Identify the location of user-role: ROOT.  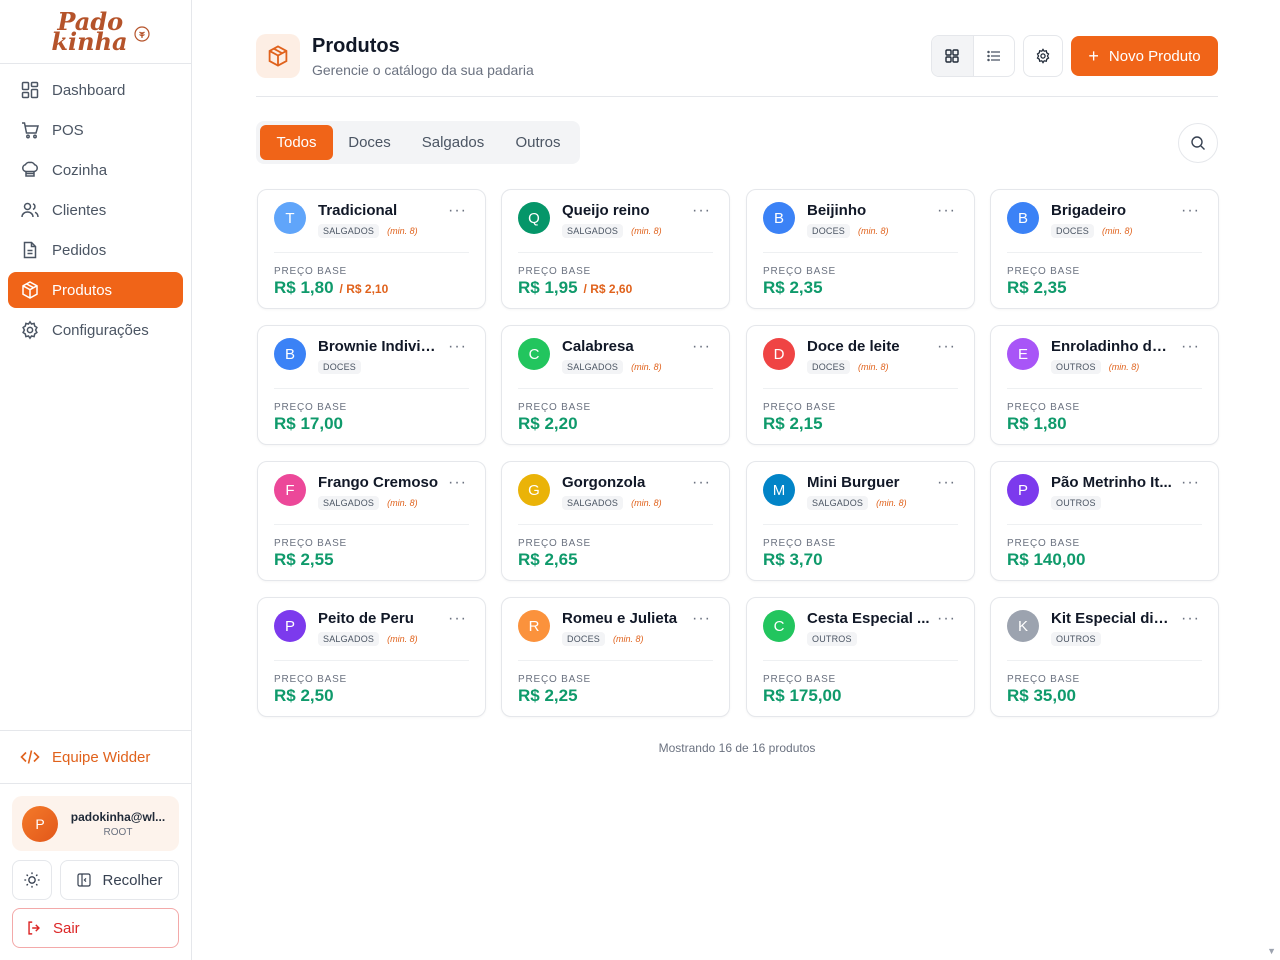
(118, 832).